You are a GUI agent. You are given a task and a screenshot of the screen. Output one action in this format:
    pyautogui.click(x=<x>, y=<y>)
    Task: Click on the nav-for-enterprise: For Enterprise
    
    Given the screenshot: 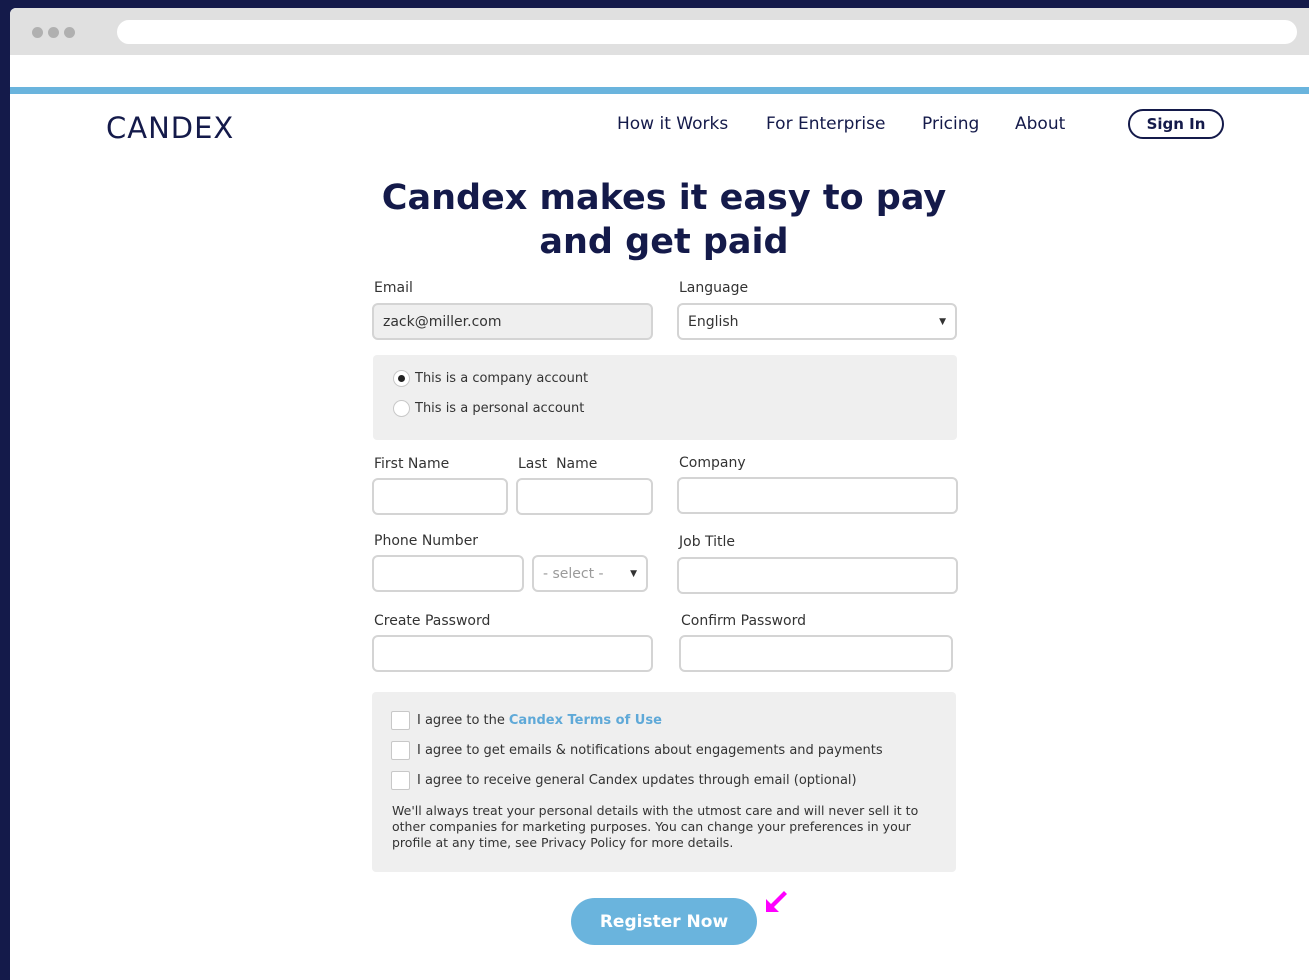 What is the action you would take?
    pyautogui.click(x=825, y=124)
    